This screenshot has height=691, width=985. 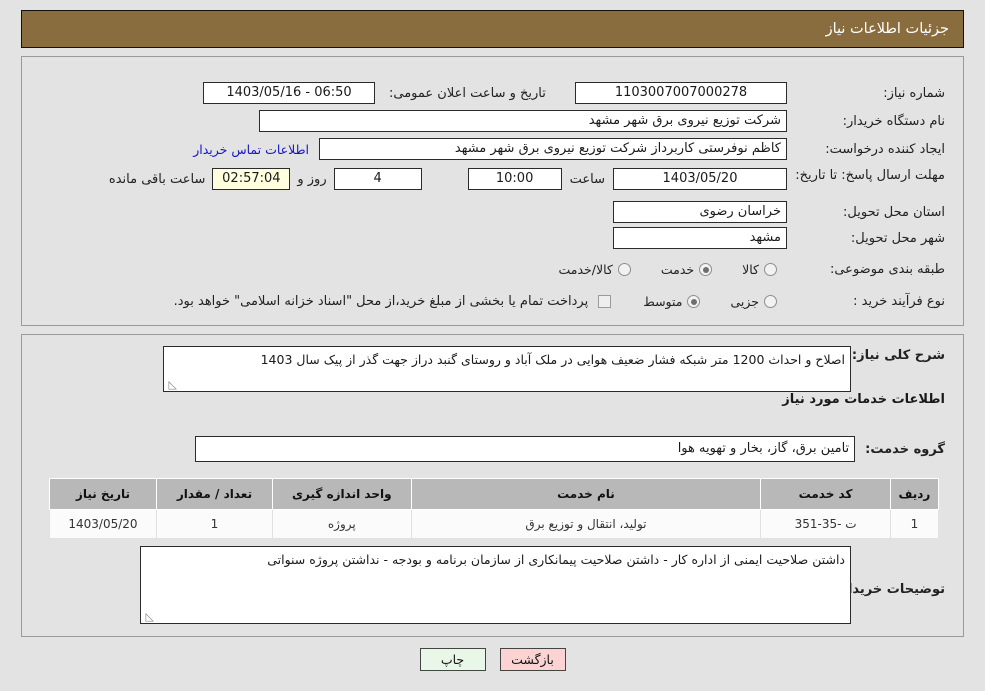 What do you see at coordinates (532, 659) in the screenshot?
I see `back-button: بازگشت` at bounding box center [532, 659].